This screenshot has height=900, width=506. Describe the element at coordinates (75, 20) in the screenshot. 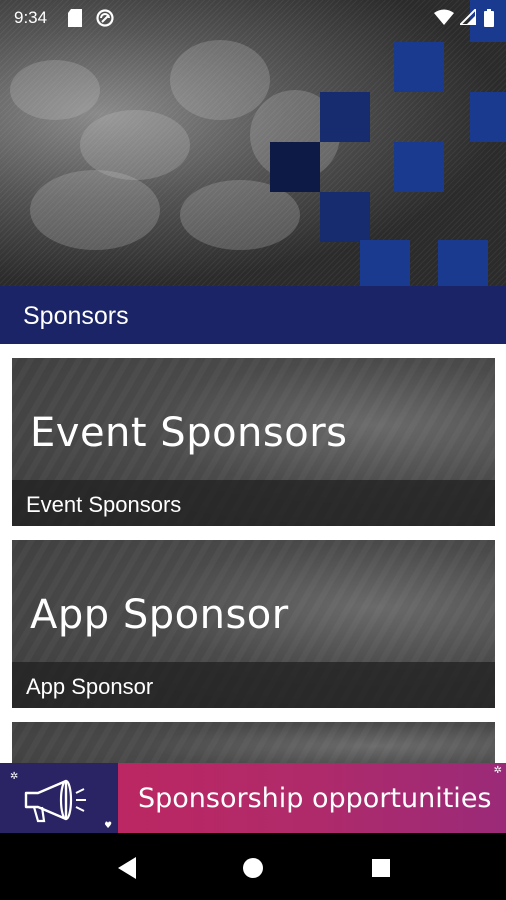

I see `sd-card-icon` at that location.